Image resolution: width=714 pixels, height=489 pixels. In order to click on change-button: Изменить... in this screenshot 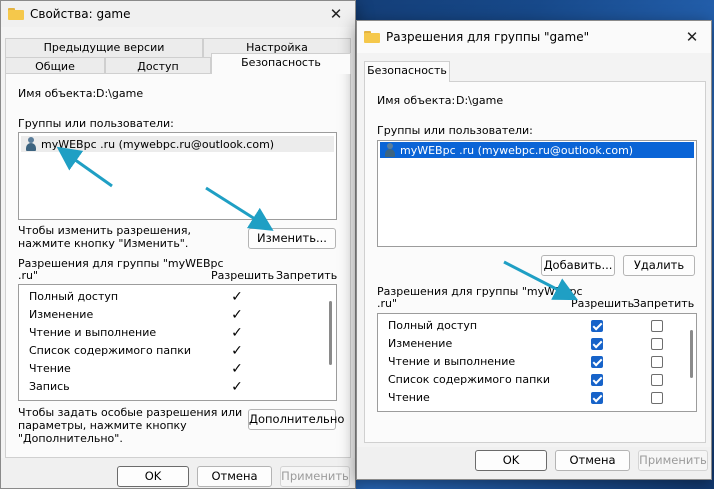, I will do `click(292, 238)`.